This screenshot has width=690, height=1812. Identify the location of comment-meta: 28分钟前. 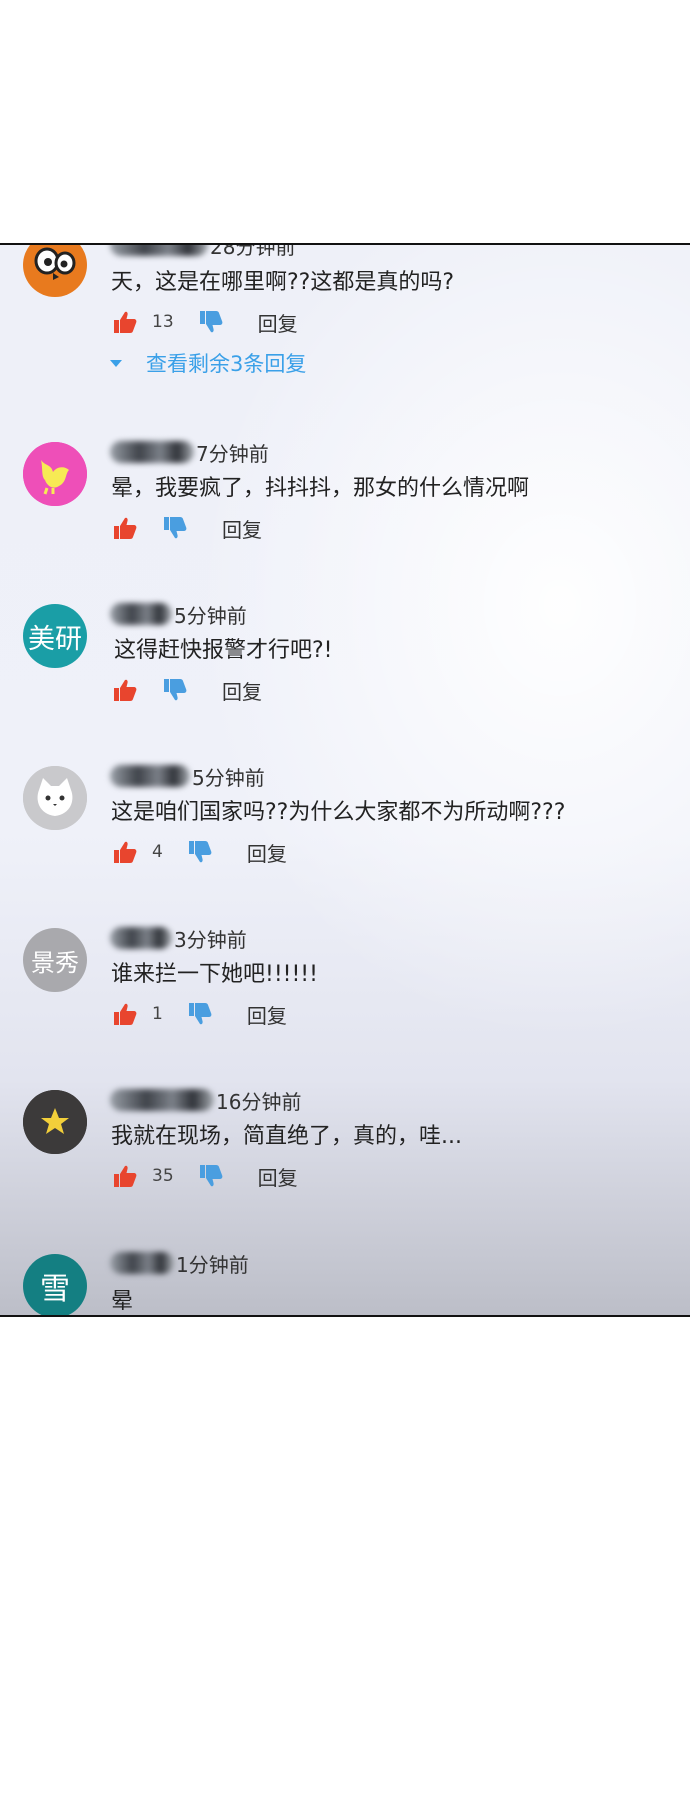
(203, 251).